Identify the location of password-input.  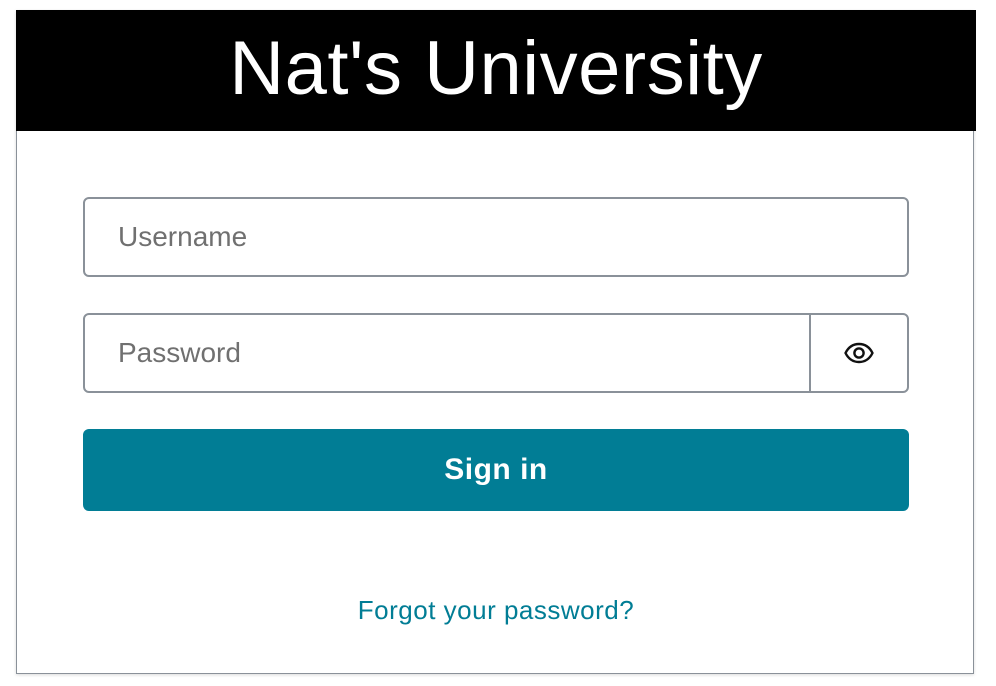
(447, 353).